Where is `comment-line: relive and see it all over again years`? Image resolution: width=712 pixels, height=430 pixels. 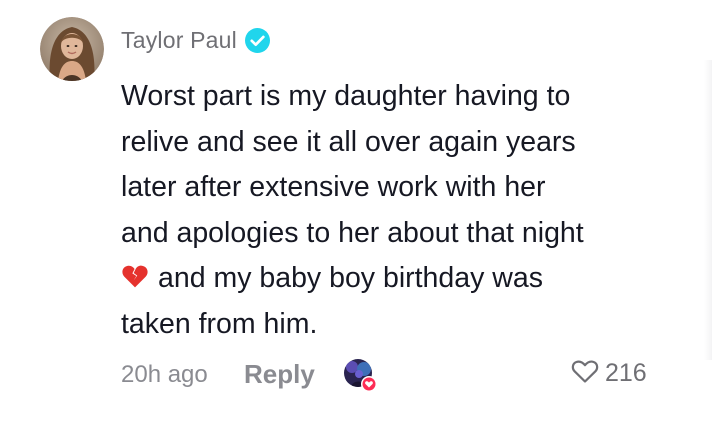
comment-line: relive and see it all over again years is located at coordinates (348, 141).